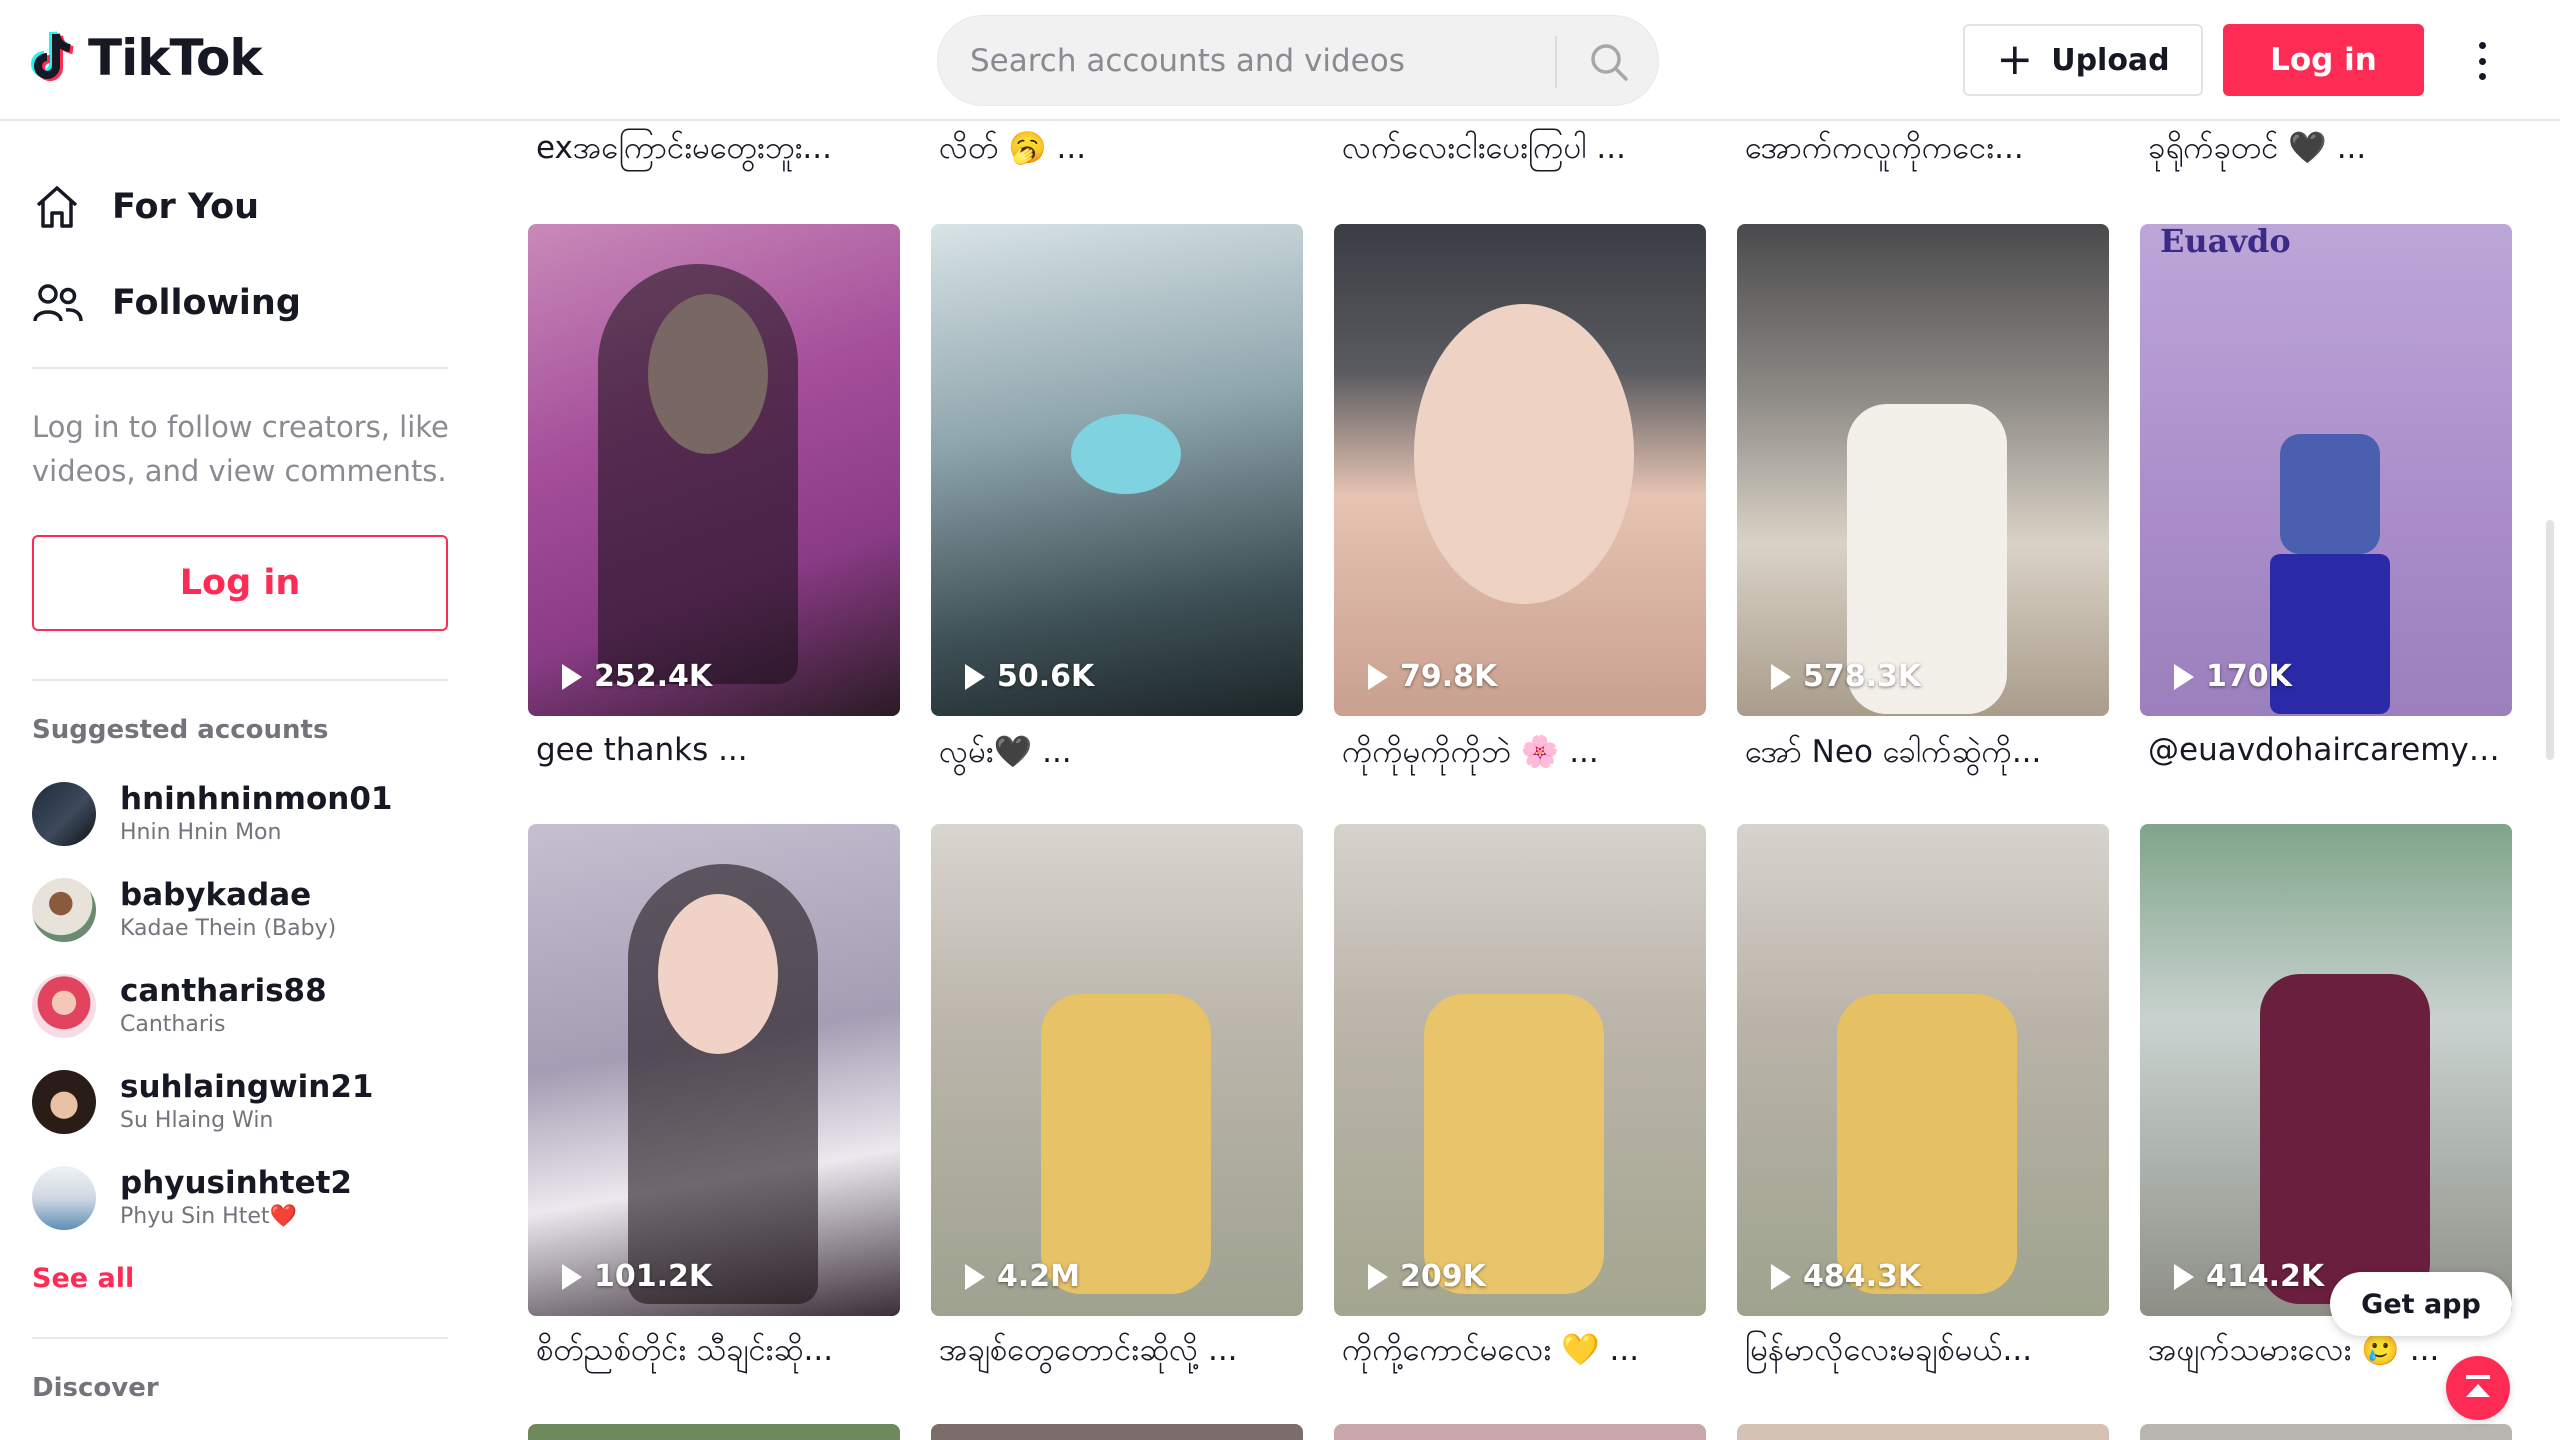  I want to click on nav-following: Following, so click(166, 303).